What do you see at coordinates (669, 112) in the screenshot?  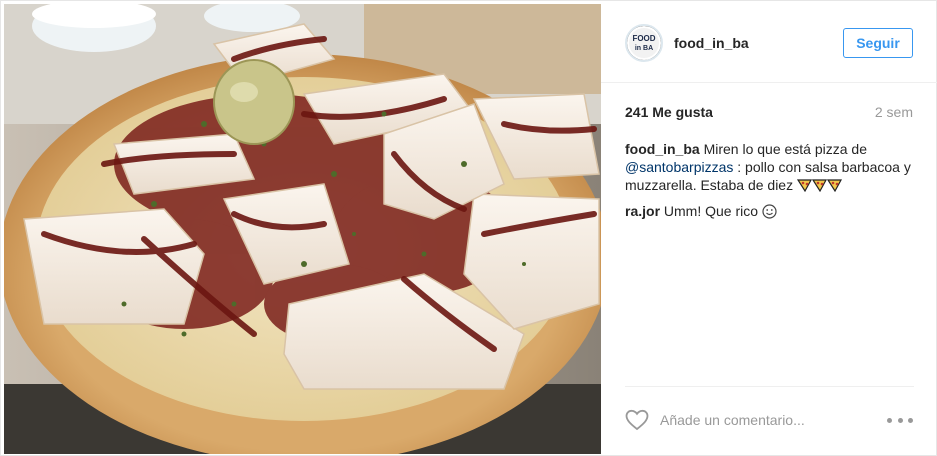 I see `likes-count: 241 Me gusta` at bounding box center [669, 112].